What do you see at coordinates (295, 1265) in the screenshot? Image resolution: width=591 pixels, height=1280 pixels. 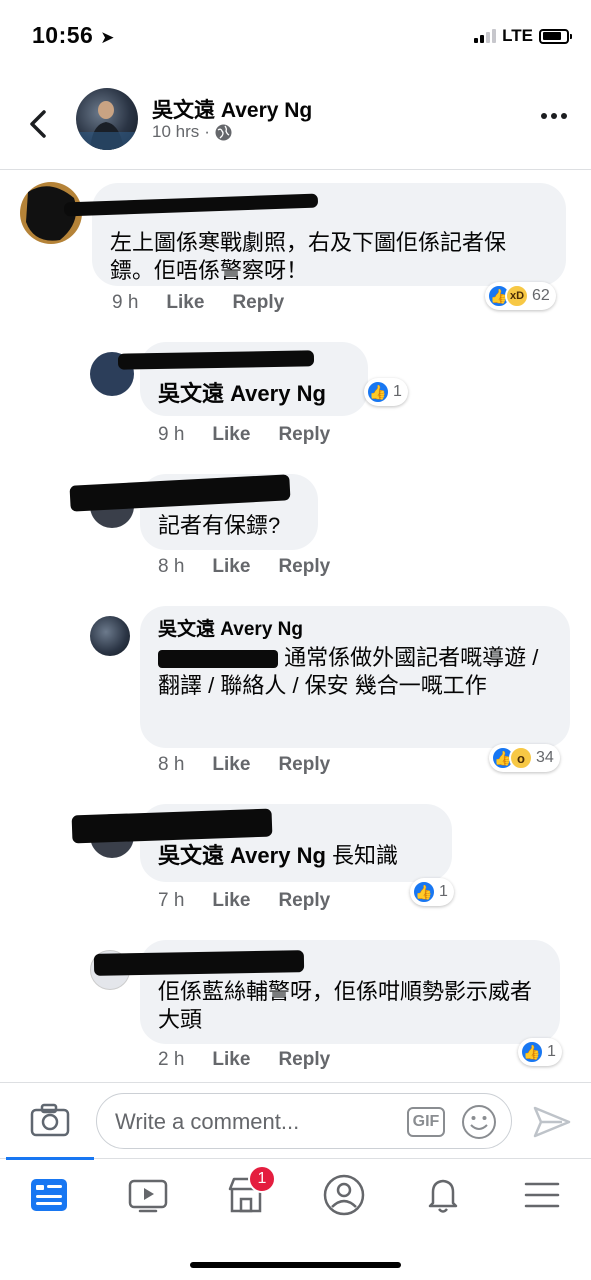 I see `home-indicator` at bounding box center [295, 1265].